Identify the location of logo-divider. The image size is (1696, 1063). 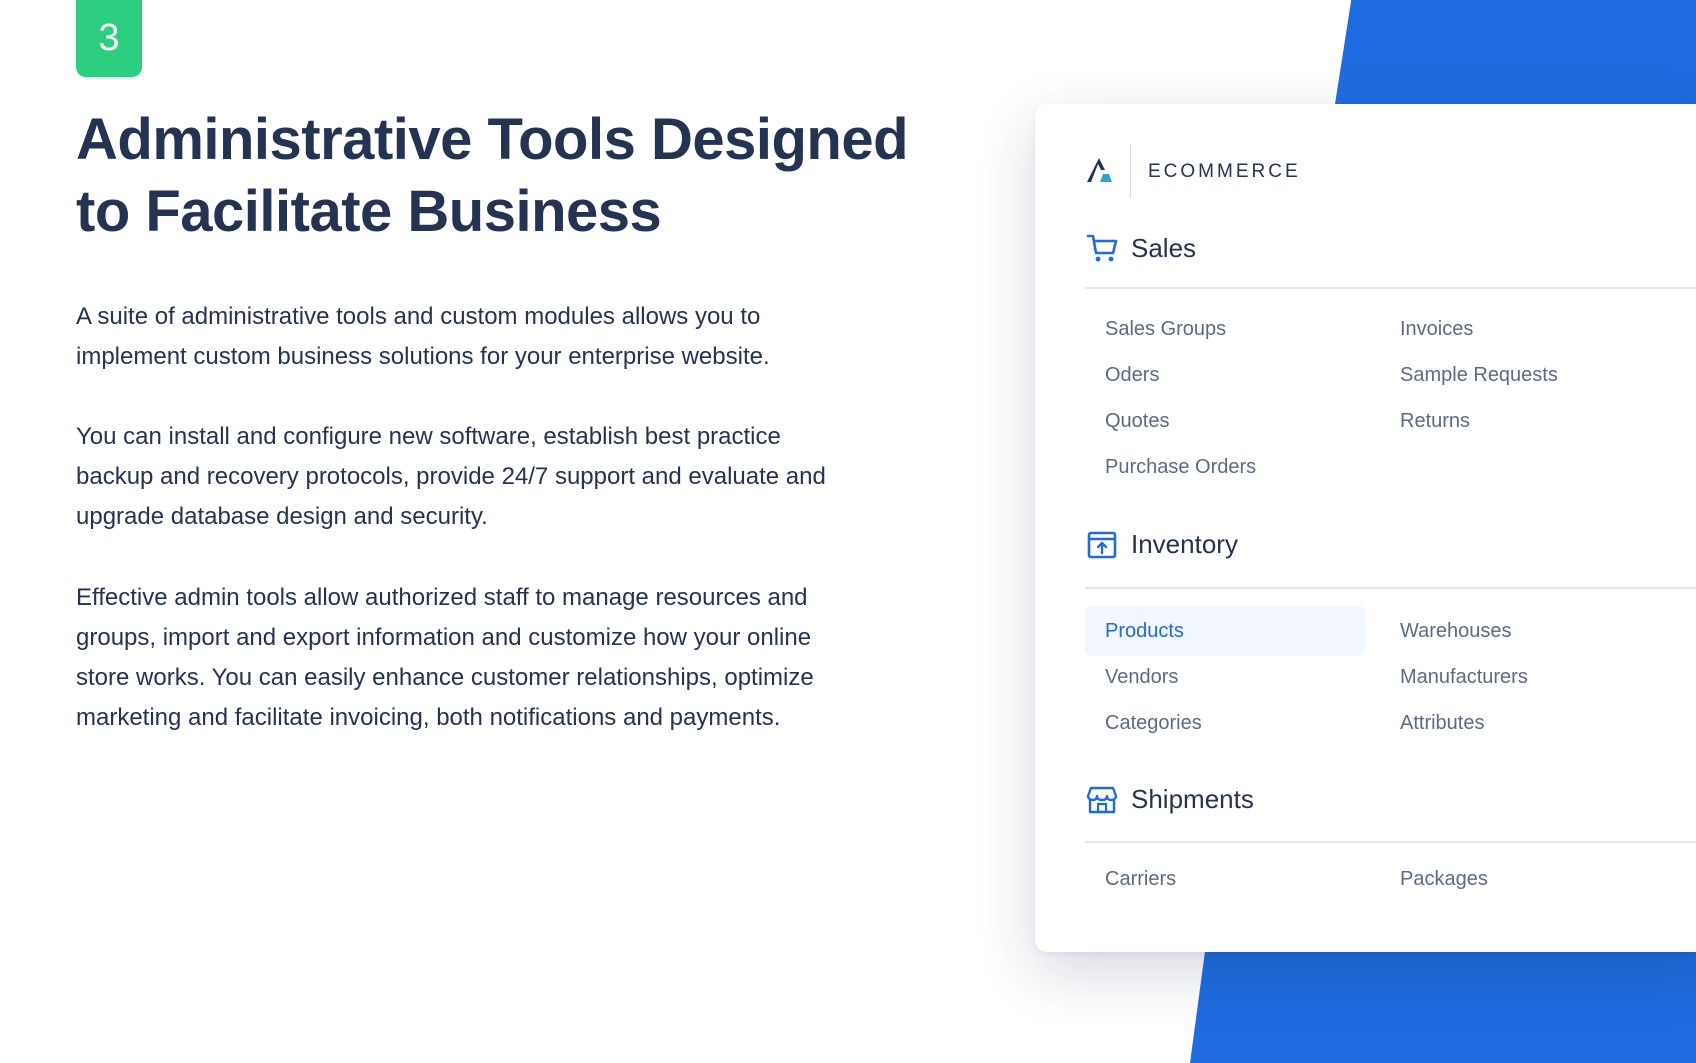
(1130, 171).